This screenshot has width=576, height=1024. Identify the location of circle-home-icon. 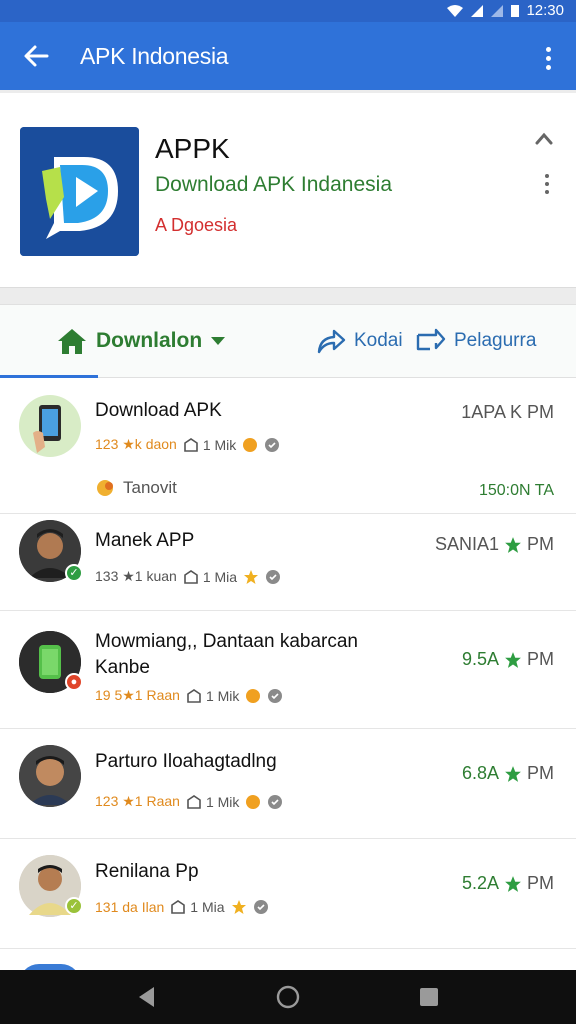
(288, 997).